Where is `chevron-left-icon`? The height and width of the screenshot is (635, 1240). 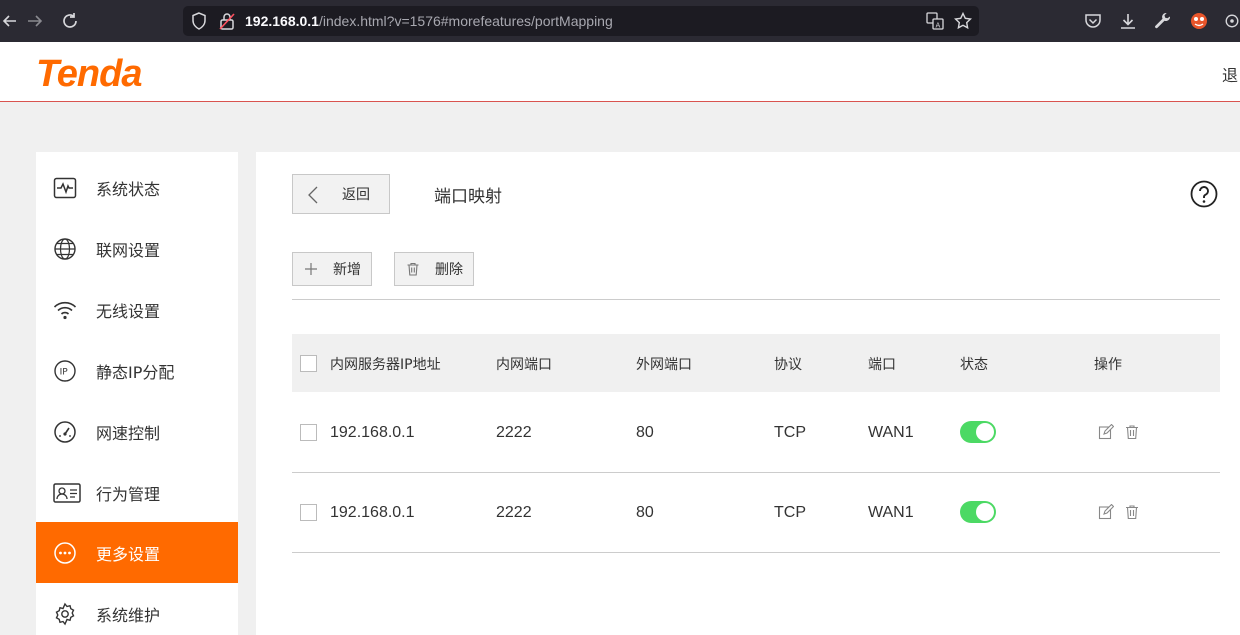
chevron-left-icon is located at coordinates (313, 195).